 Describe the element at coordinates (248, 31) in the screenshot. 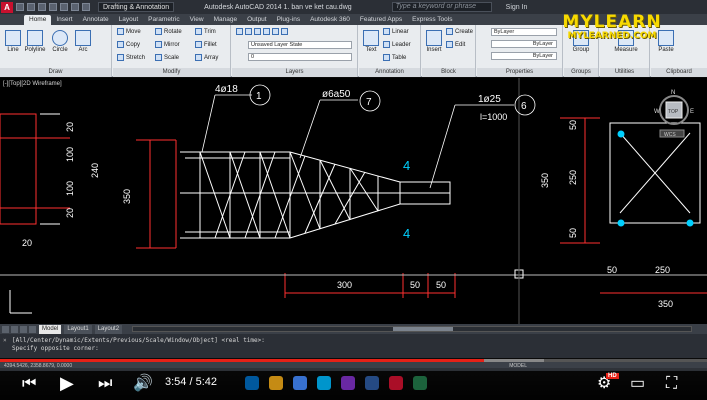

I see `layer-match-icon` at that location.